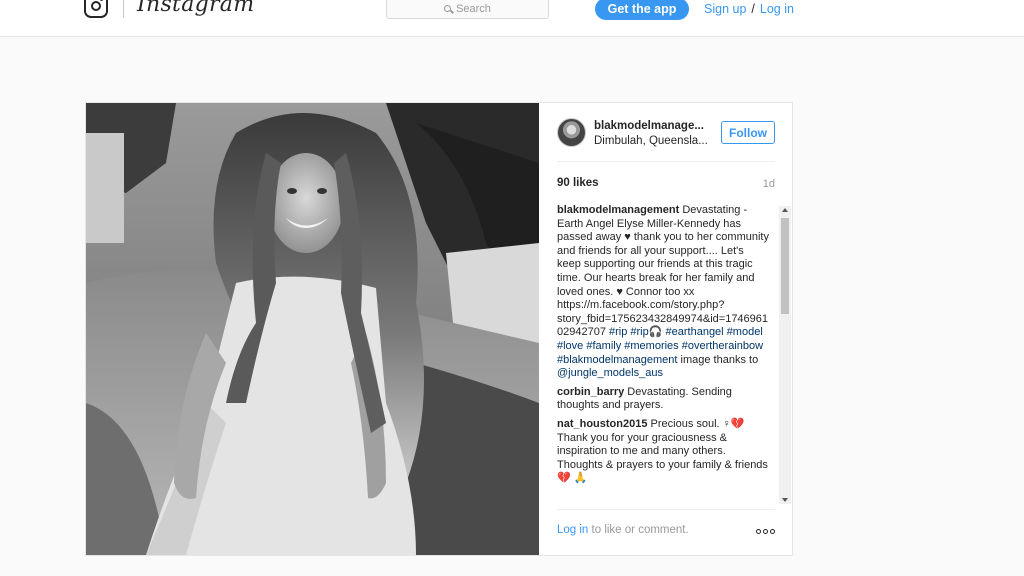 The height and width of the screenshot is (576, 1024). Describe the element at coordinates (695, 332) in the screenshot. I see `hashtag: #earthangel` at that location.